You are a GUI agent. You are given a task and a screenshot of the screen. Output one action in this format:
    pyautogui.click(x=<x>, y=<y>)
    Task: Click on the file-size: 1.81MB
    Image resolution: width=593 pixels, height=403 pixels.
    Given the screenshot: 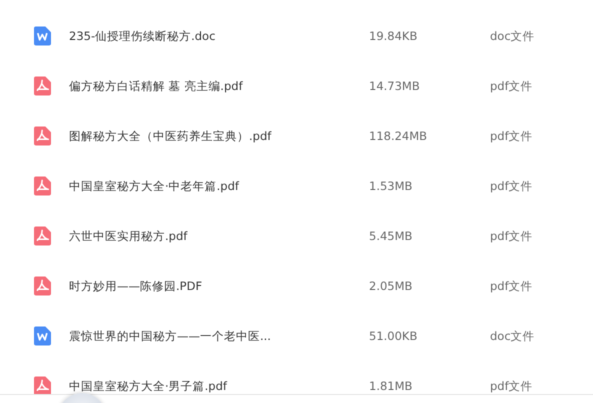 What is the action you would take?
    pyautogui.click(x=391, y=386)
    